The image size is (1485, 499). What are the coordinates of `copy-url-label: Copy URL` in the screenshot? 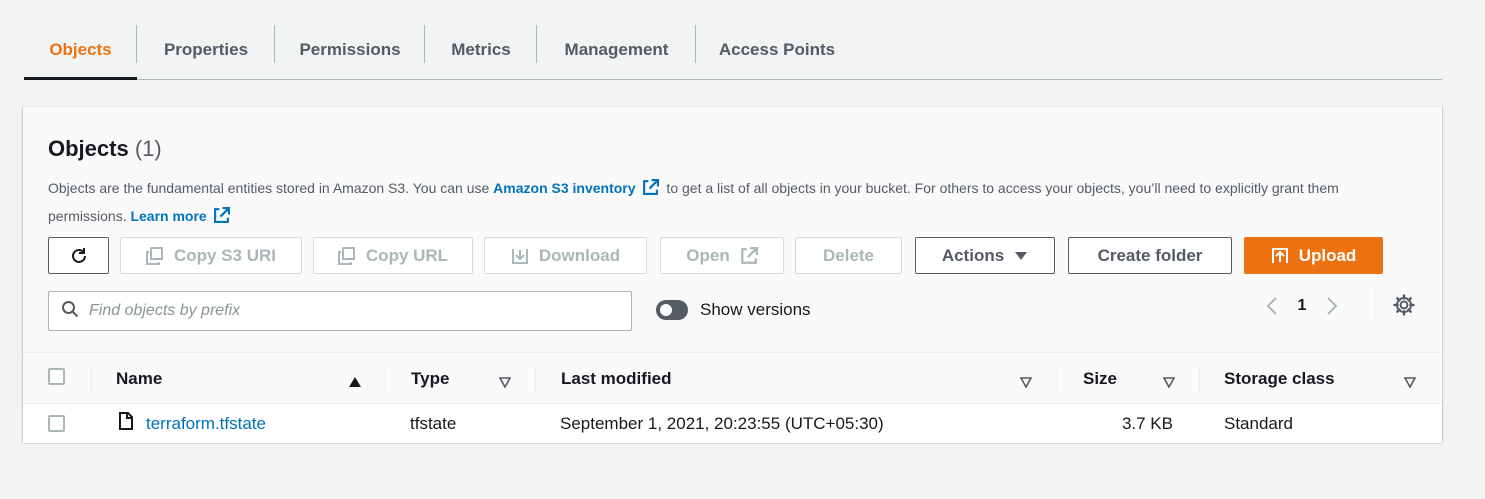 It's located at (407, 255).